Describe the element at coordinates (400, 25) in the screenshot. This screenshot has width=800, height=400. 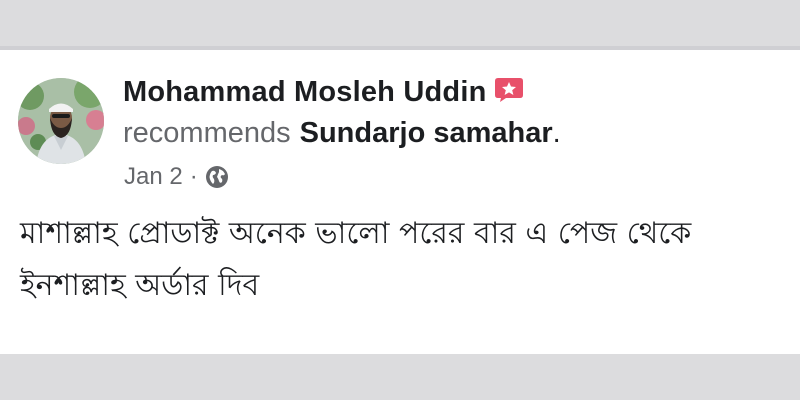
I see `top-background` at that location.